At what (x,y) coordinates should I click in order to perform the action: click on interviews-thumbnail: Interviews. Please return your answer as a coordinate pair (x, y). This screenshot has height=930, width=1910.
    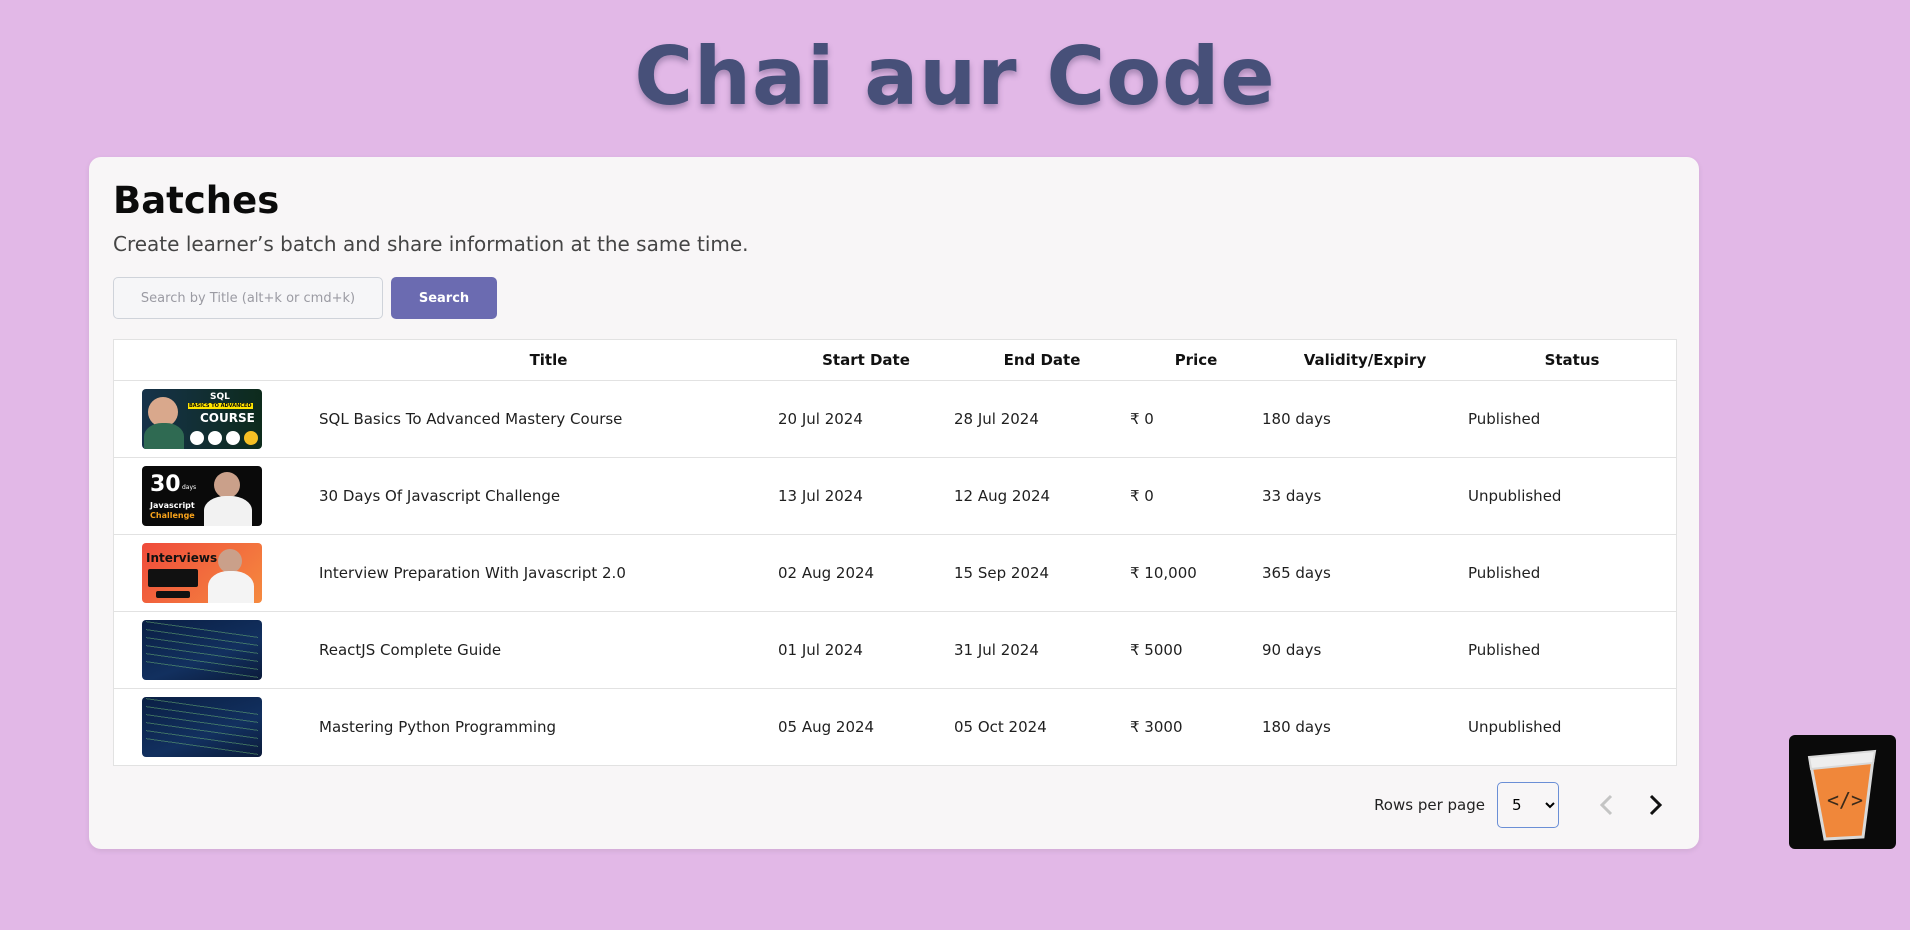
    Looking at the image, I should click on (202, 573).